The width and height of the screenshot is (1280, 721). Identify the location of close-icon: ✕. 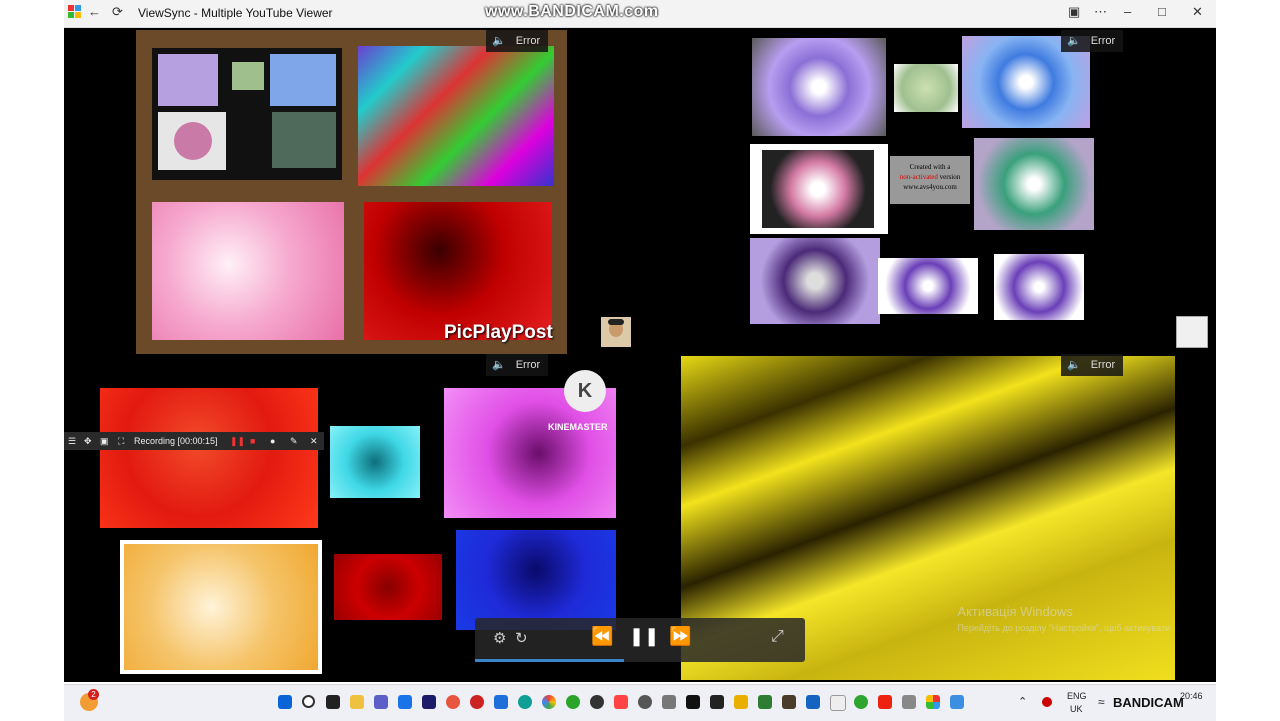
(314, 441).